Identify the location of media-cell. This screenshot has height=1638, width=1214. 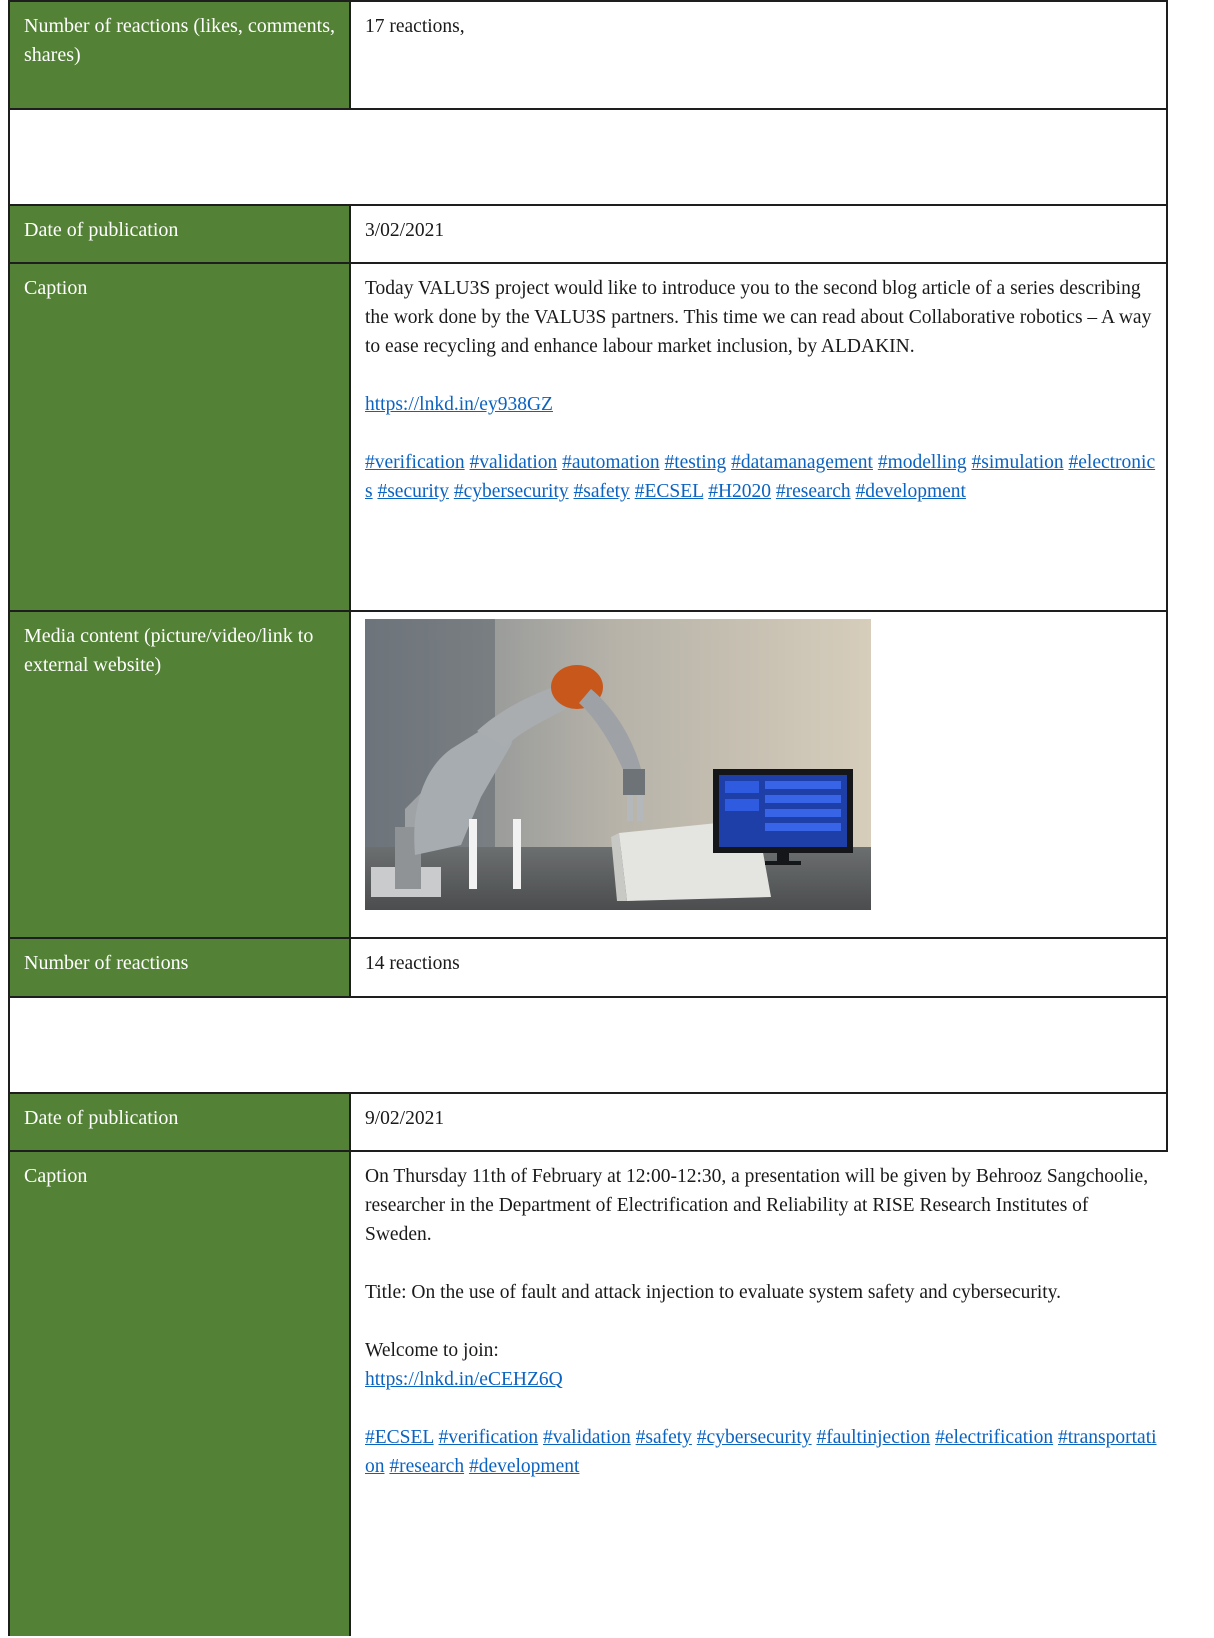
(759, 774).